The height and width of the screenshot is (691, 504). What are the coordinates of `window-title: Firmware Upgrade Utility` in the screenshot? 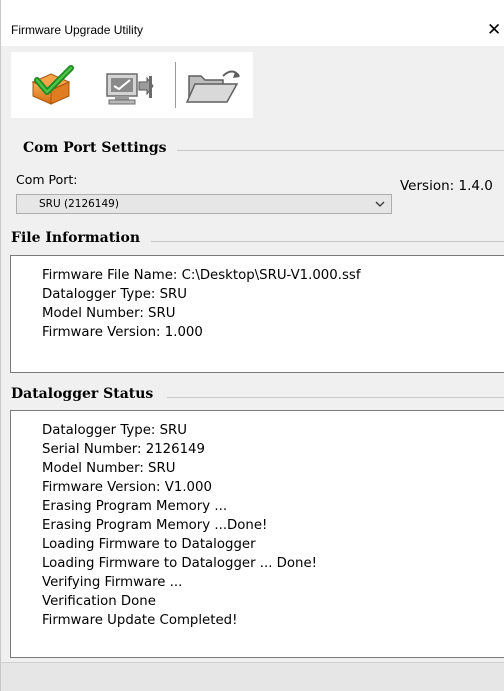 It's located at (77, 30).